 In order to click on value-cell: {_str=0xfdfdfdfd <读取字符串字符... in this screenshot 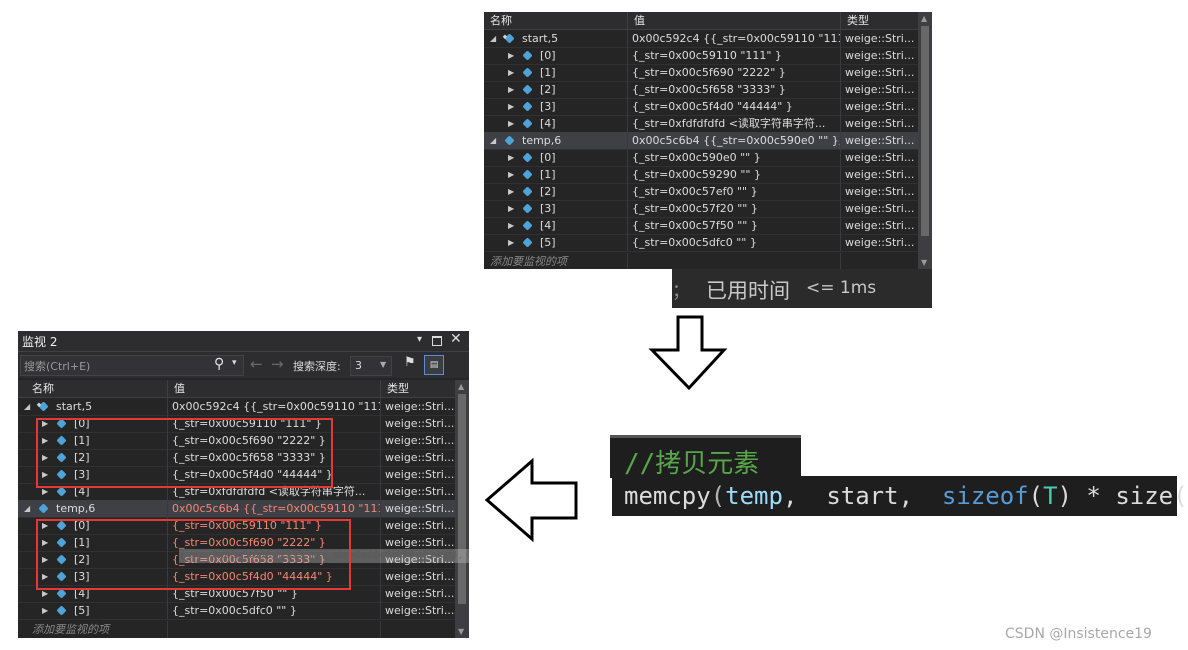, I will do `click(734, 123)`.